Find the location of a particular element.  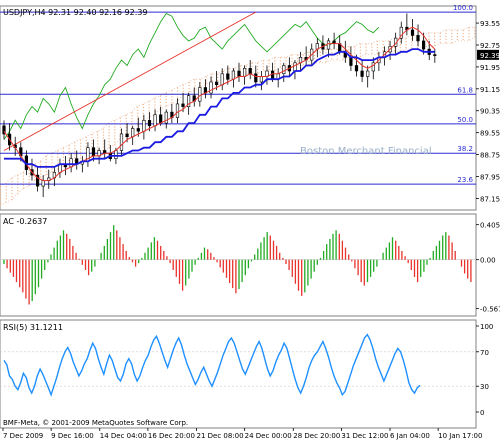

x-axis-tick-label: 28 Dec 20:00 is located at coordinates (316, 436).